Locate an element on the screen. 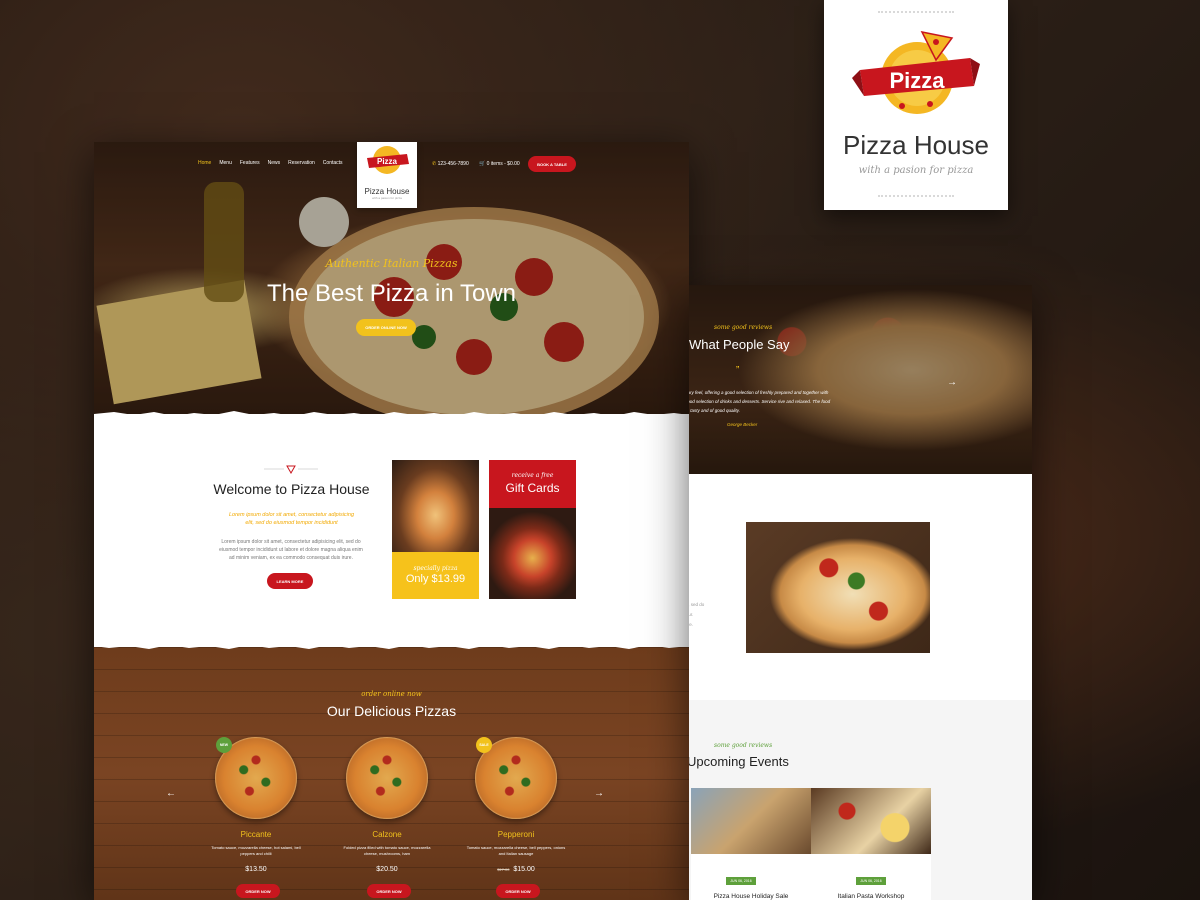  nav-news: News is located at coordinates (274, 163).